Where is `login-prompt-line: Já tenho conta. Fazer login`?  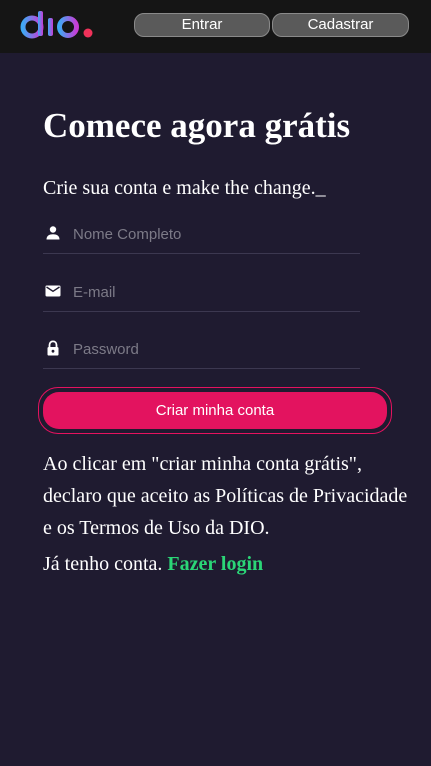 login-prompt-line: Já tenho conta. Fazer login is located at coordinates (153, 564).